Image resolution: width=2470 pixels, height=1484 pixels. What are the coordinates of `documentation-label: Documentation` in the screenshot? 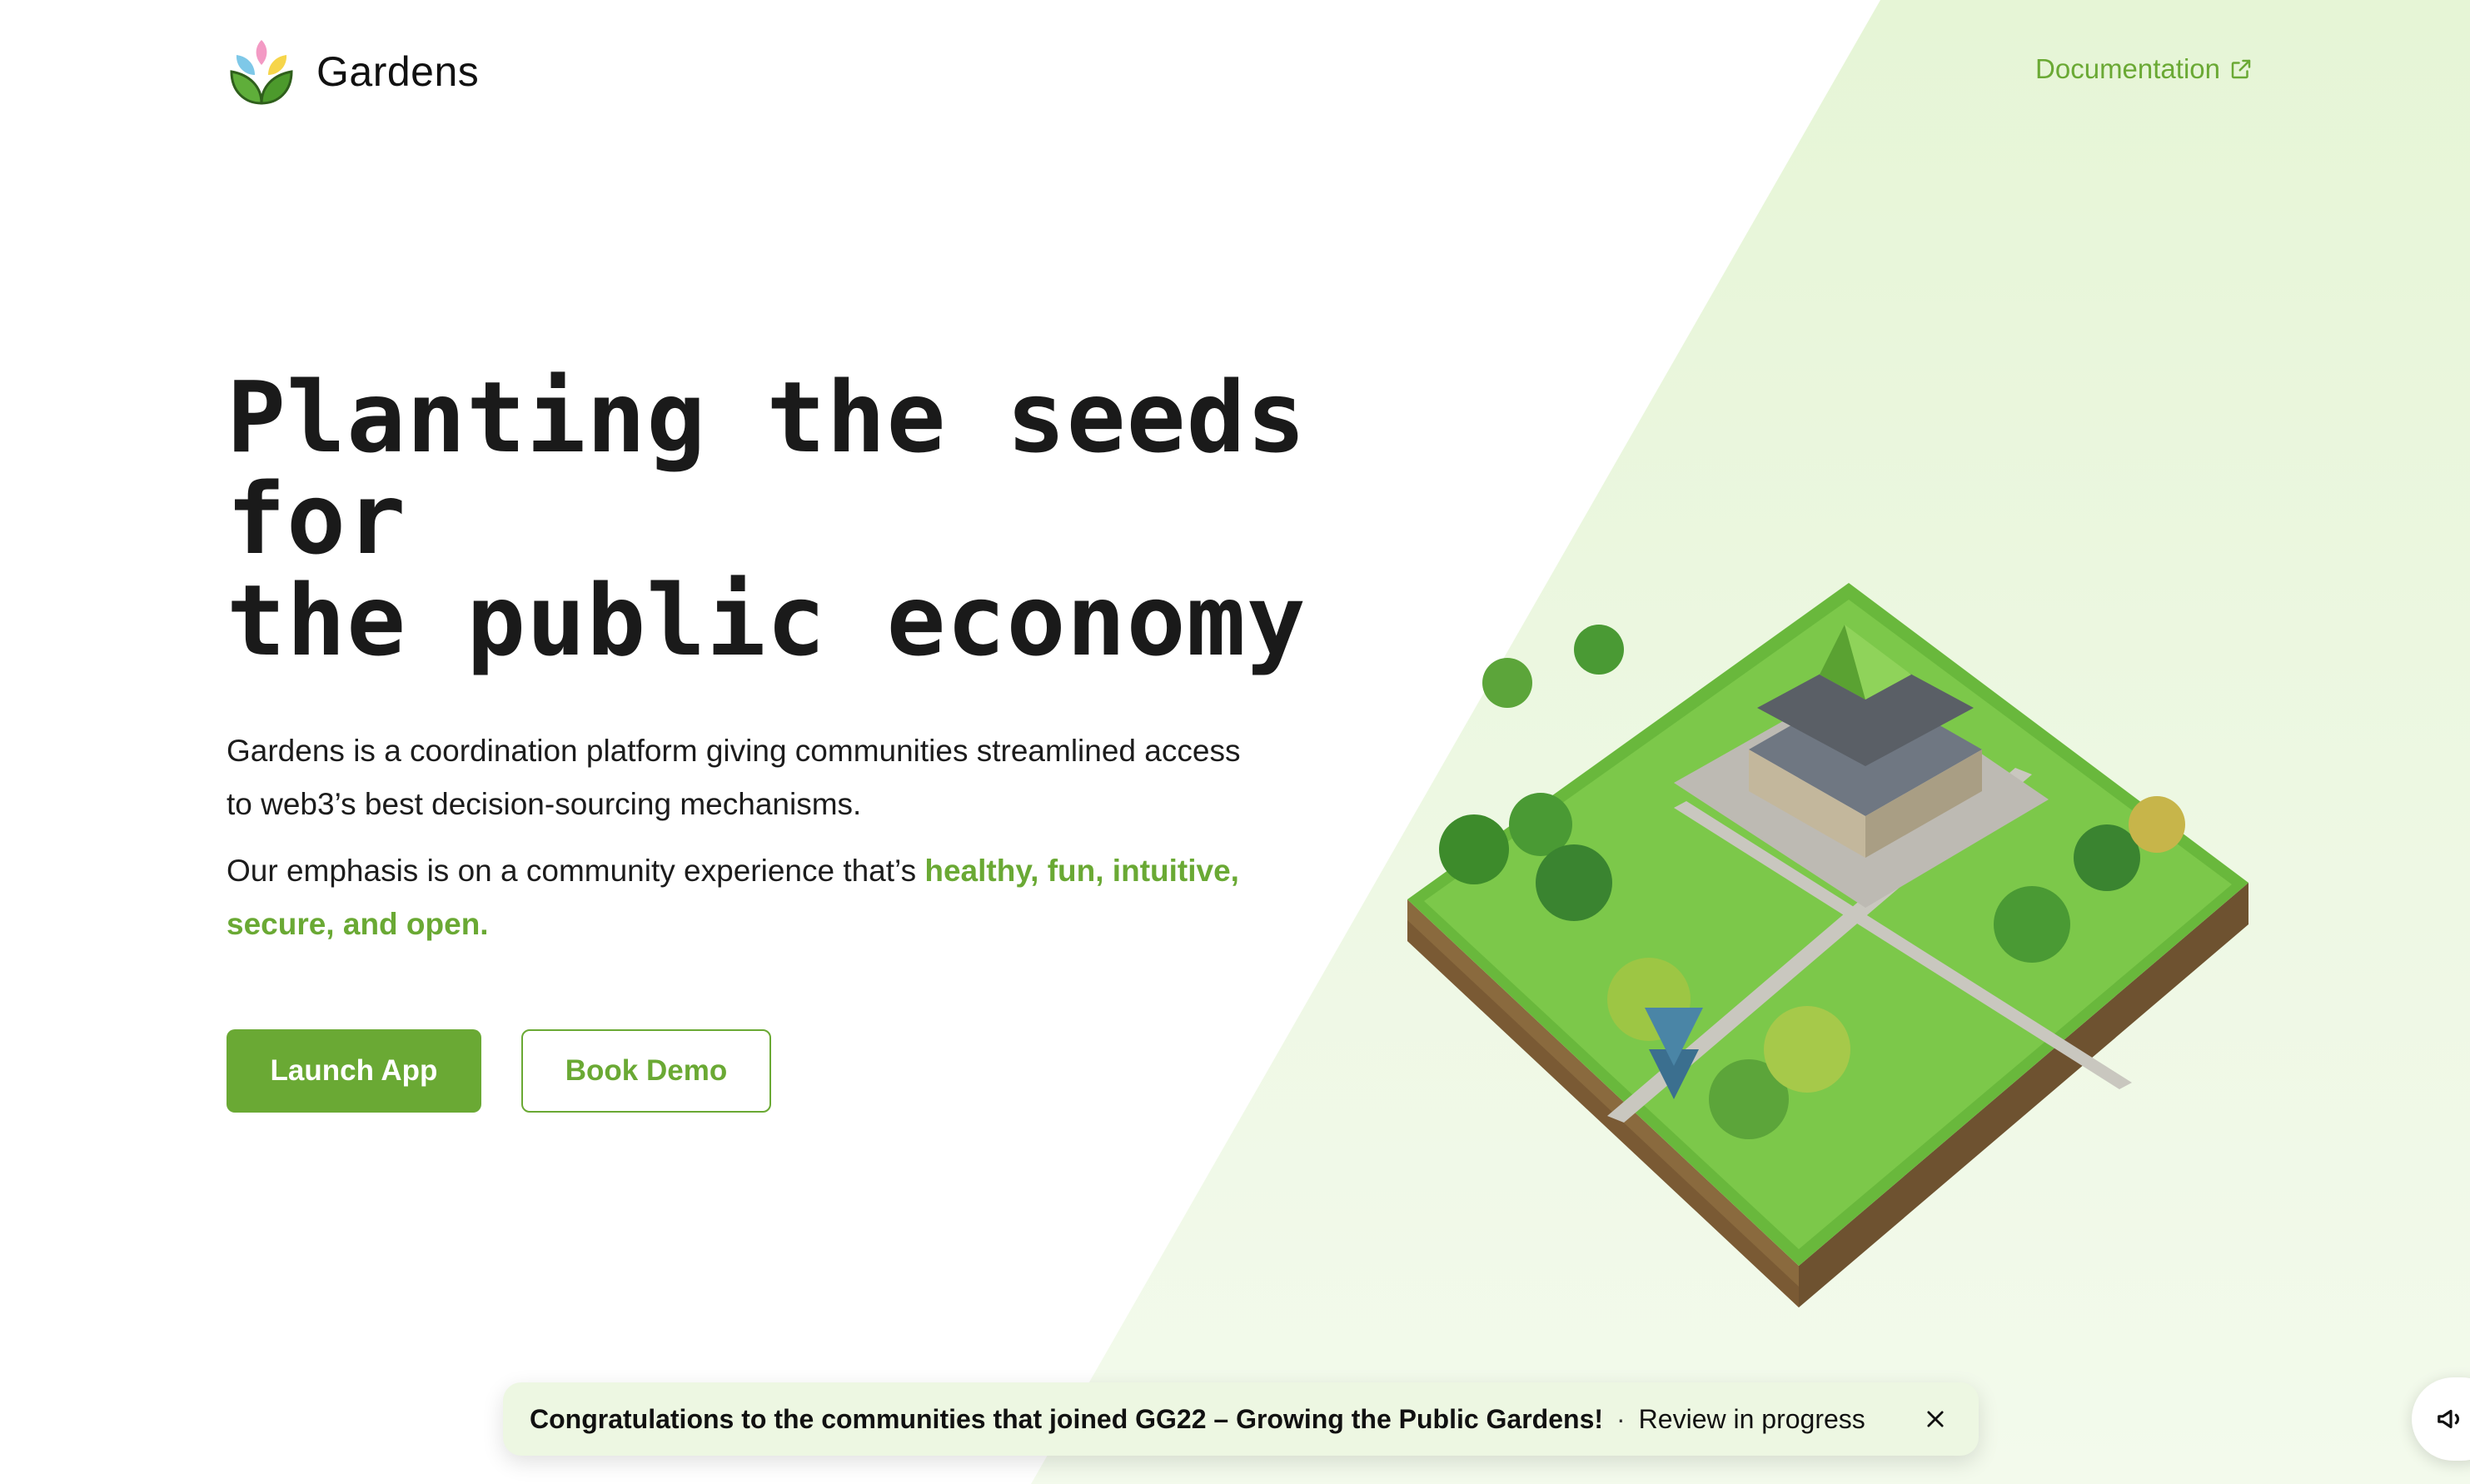 It's located at (2127, 68).